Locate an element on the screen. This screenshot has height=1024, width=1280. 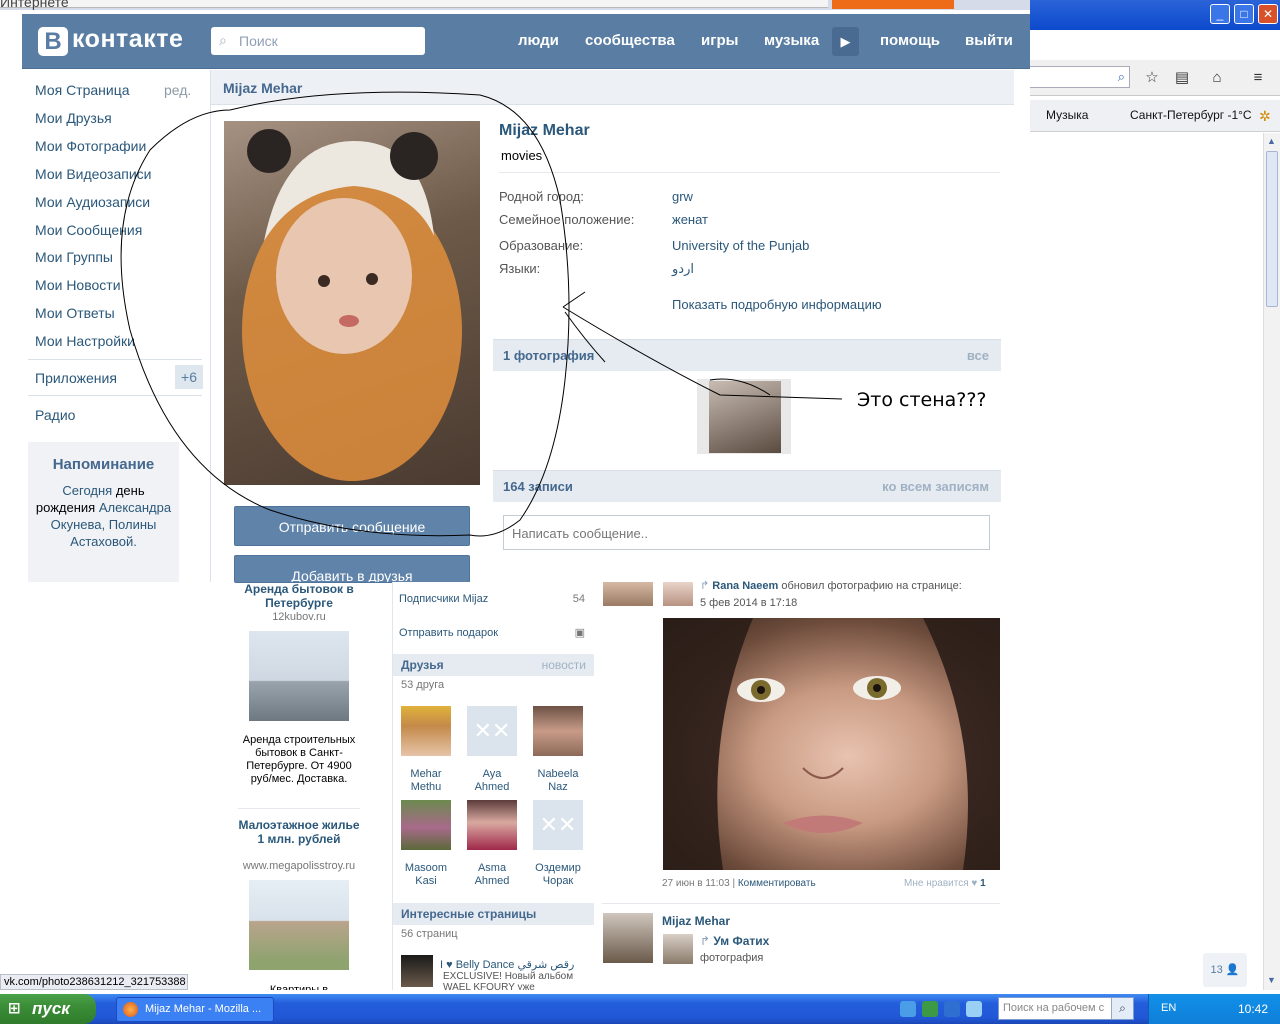
language-indicator: EN is located at coordinates (1168, 1008).